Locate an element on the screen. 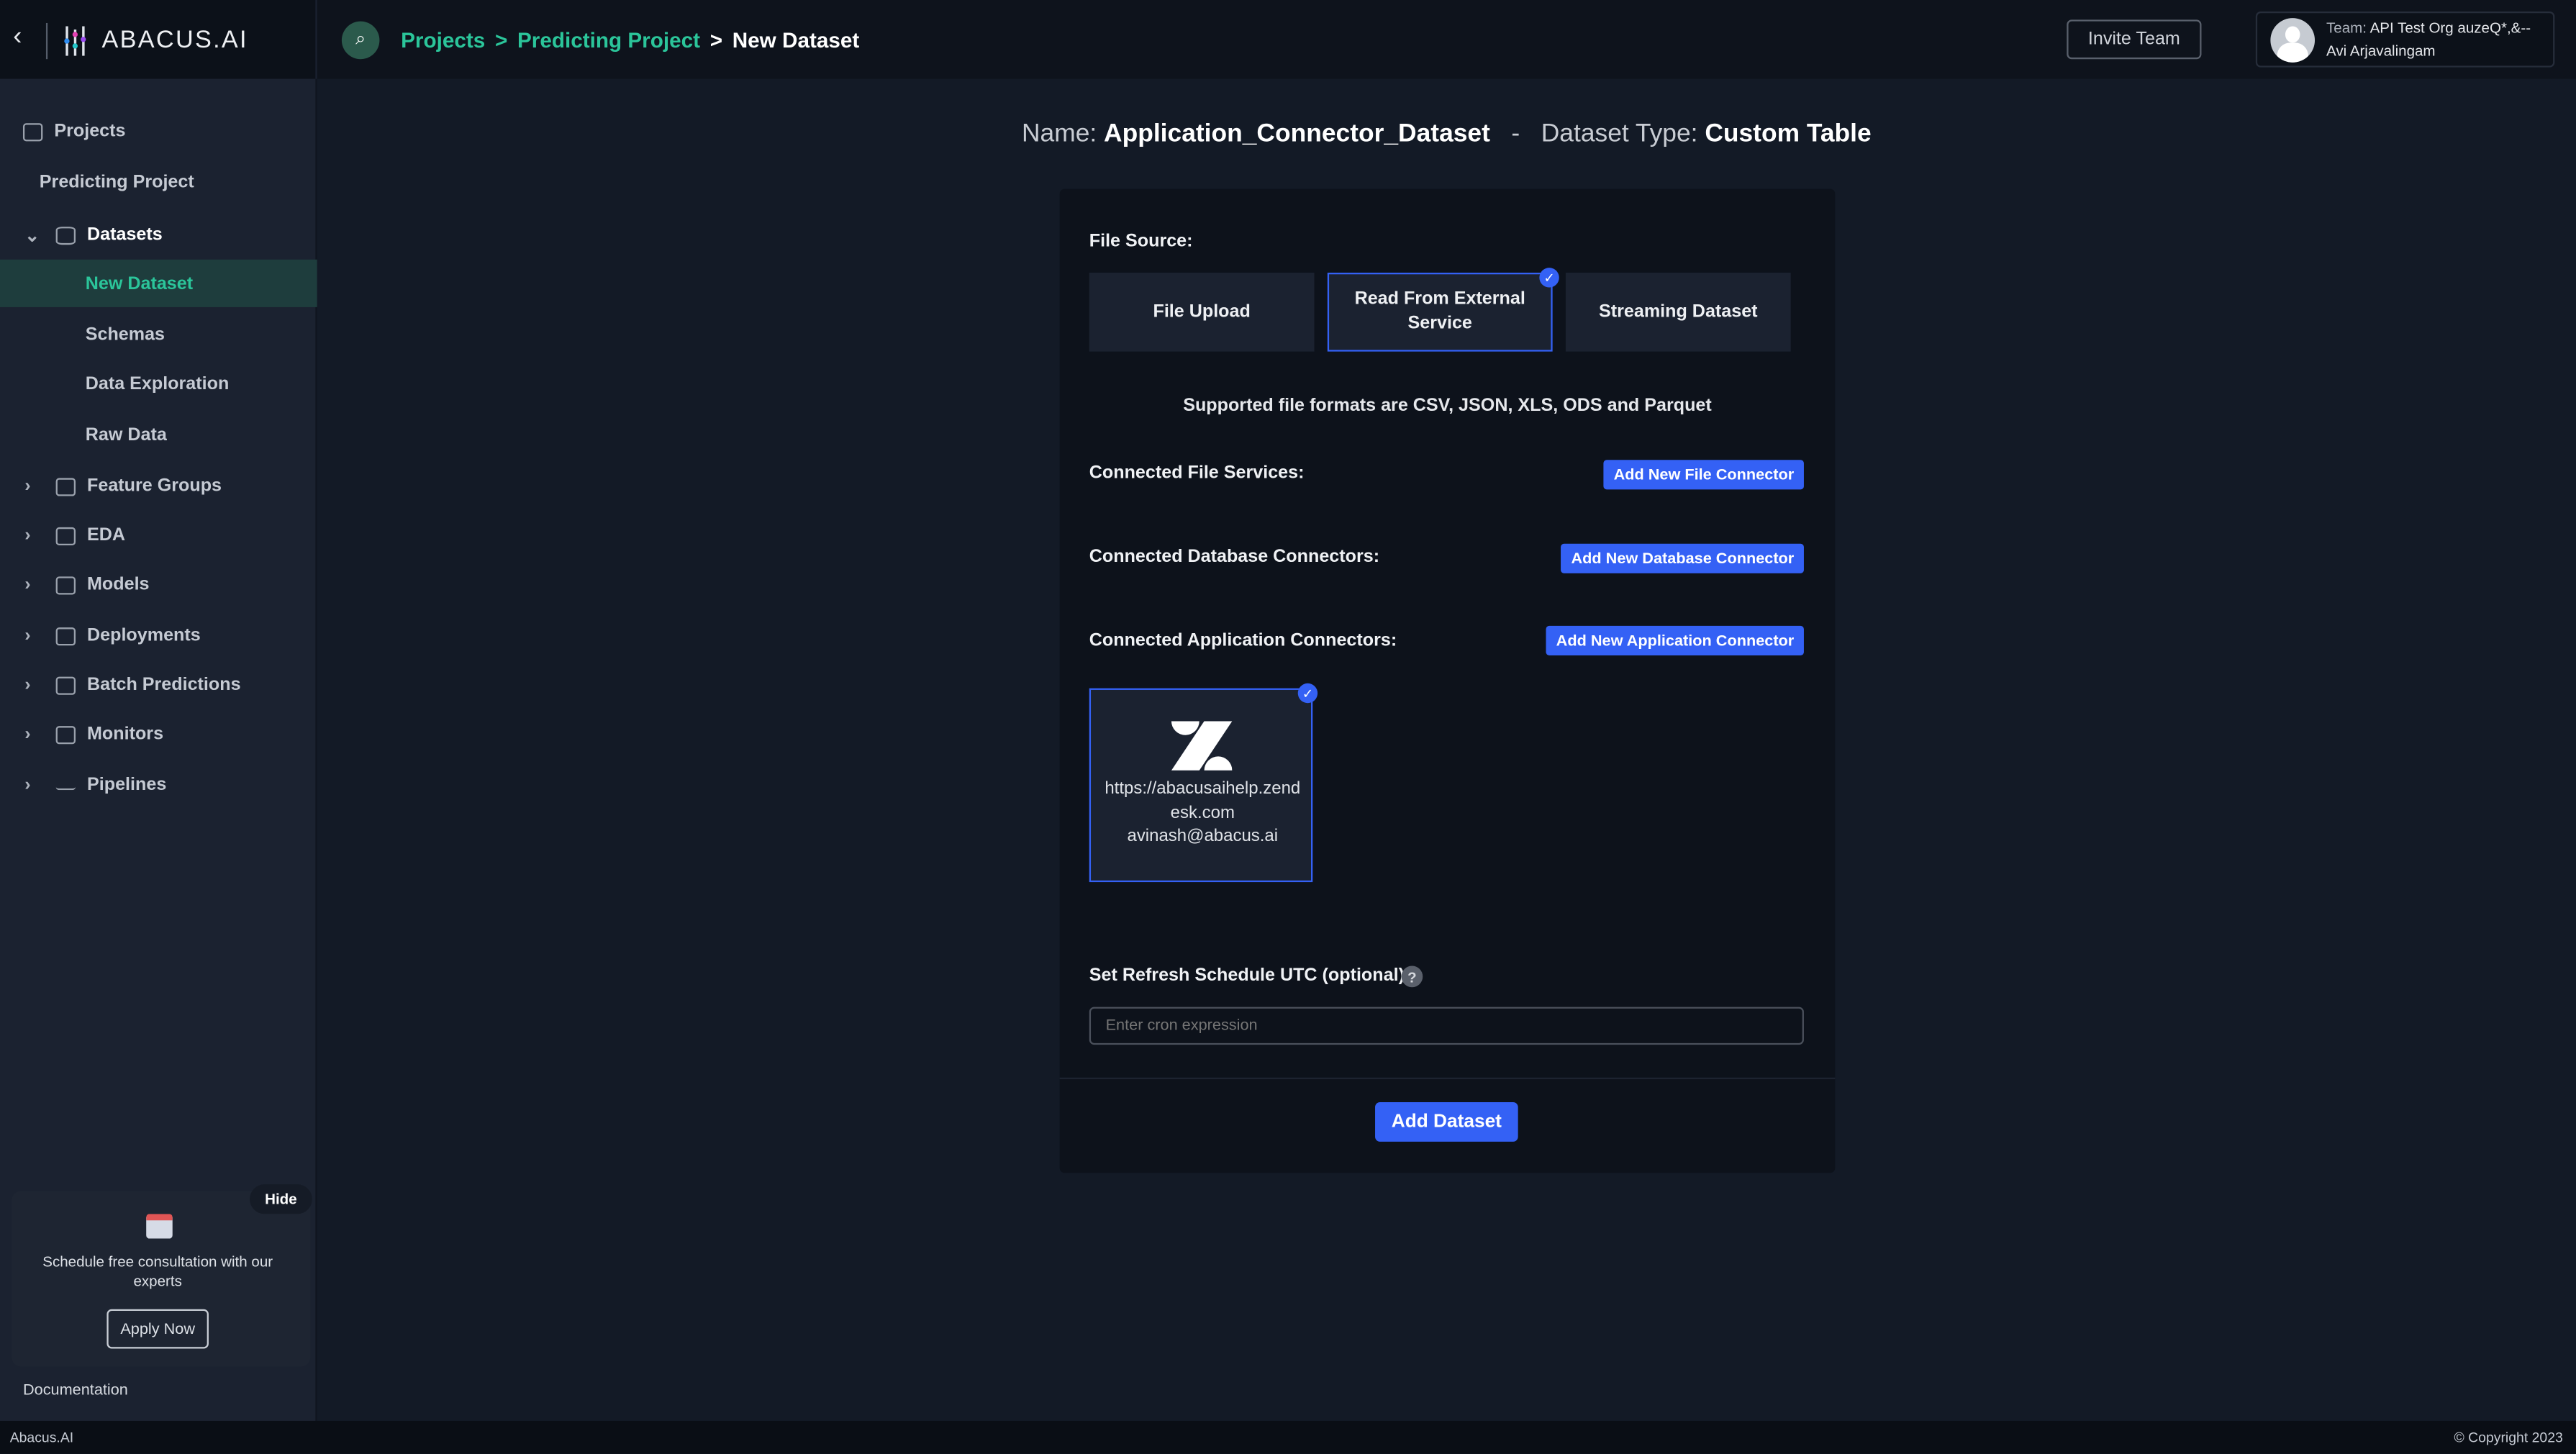 The image size is (2576, 1454). refresh-schedule-label: Set Refresh Schedule UTC (optional): is located at coordinates (1250, 975).